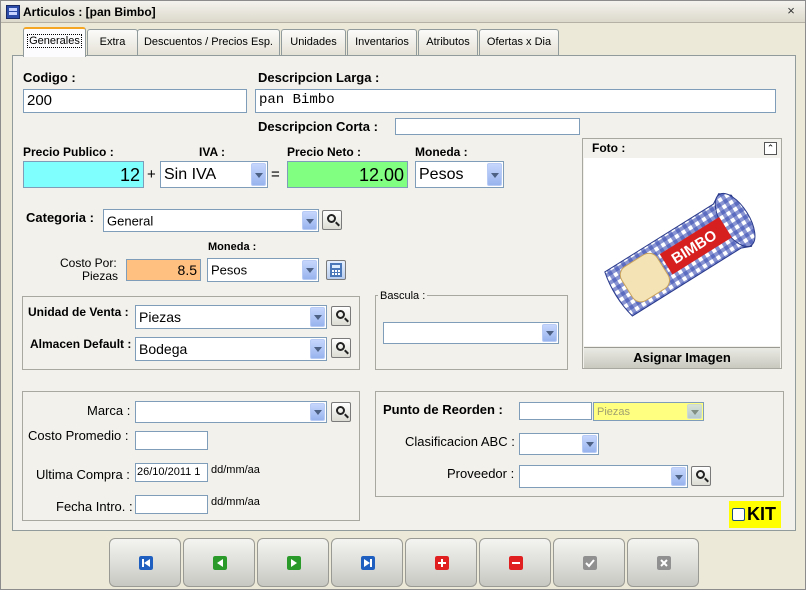 Image resolution: width=806 pixels, height=590 pixels. Describe the element at coordinates (171, 504) in the screenshot. I see `fecha-intro-input` at that location.